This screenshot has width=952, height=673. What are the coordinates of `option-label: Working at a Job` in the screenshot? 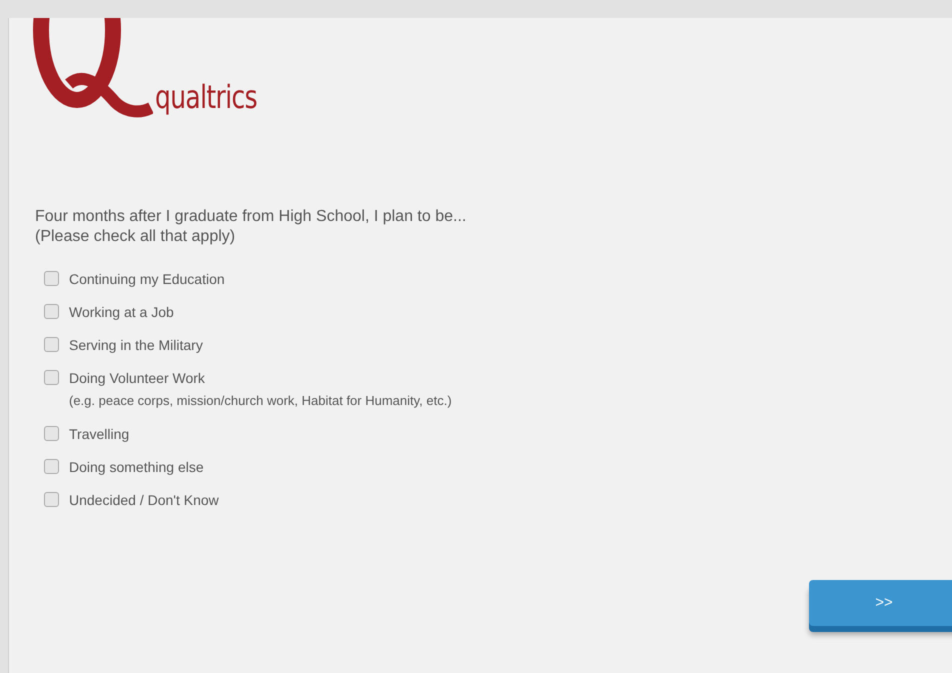 It's located at (121, 312).